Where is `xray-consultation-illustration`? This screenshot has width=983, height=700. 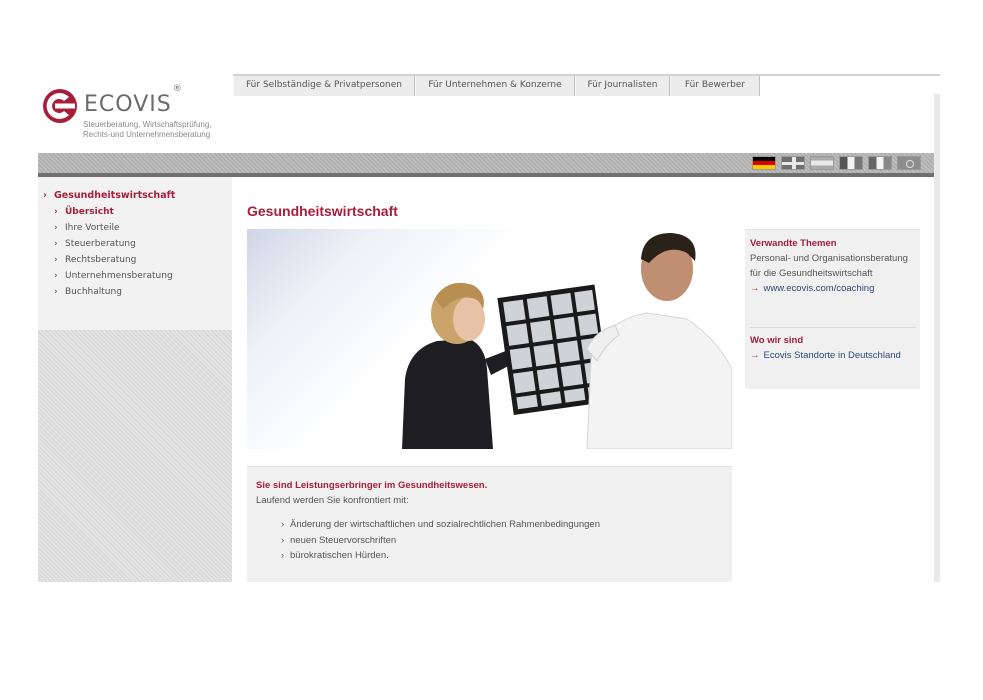
xray-consultation-illustration is located at coordinates (567, 341).